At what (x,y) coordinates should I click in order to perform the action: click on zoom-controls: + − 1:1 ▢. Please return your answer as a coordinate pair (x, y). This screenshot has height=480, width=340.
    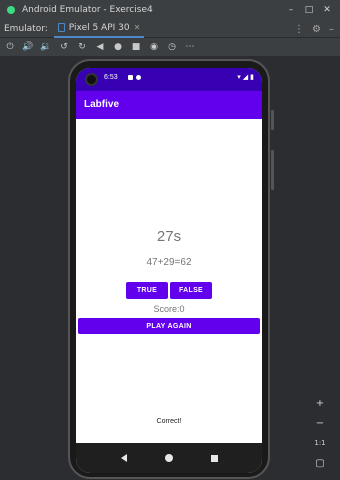
    Looking at the image, I should click on (320, 433).